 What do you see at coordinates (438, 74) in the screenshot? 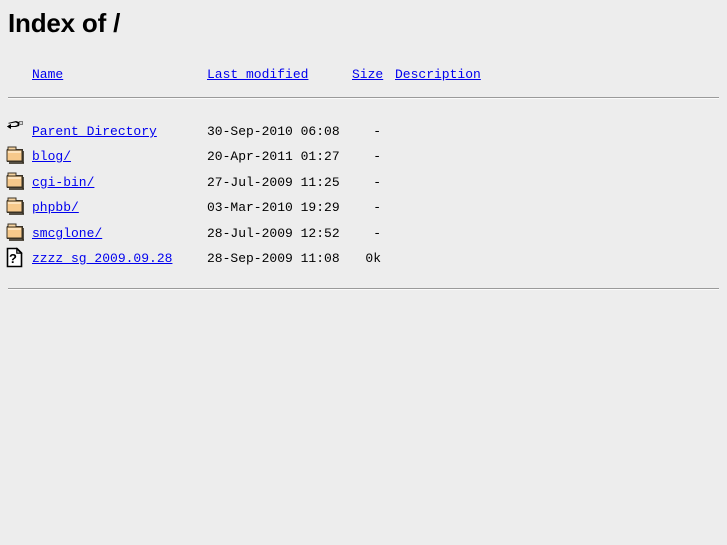
I see `sort-by-description-link: Description` at bounding box center [438, 74].